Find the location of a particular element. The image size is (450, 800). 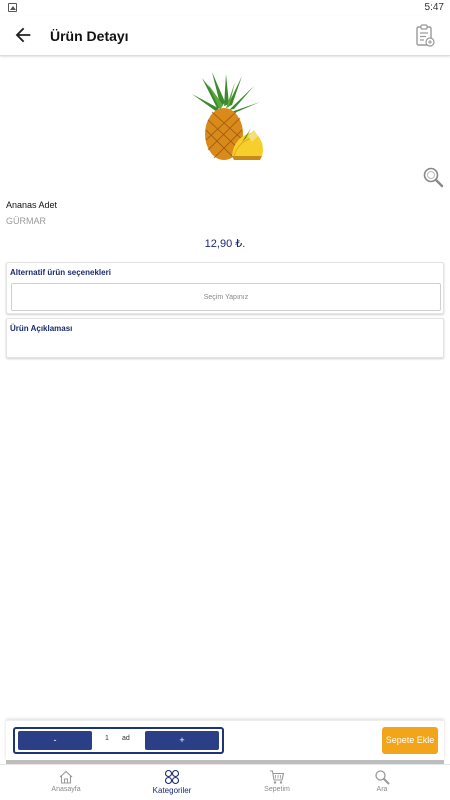

add-to-cart-bar: - 1 ad + Sepete Ekle is located at coordinates (225, 740).